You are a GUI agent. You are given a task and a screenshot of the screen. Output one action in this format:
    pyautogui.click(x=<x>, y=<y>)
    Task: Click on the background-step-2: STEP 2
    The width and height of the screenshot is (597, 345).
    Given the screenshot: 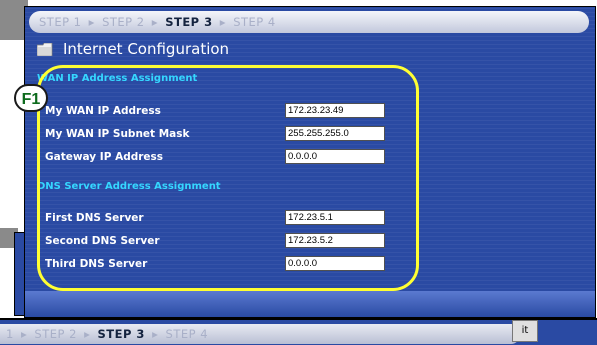 What is the action you would take?
    pyautogui.click(x=55, y=334)
    